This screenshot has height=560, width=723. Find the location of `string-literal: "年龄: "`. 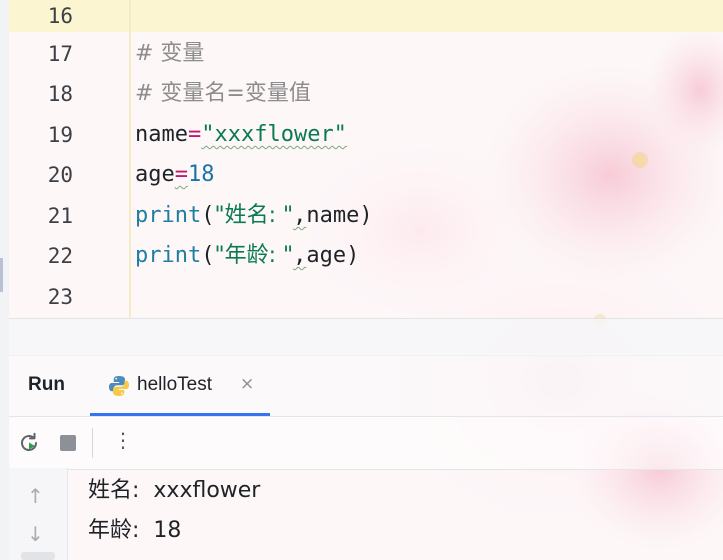

string-literal: "年龄: " is located at coordinates (254, 255).